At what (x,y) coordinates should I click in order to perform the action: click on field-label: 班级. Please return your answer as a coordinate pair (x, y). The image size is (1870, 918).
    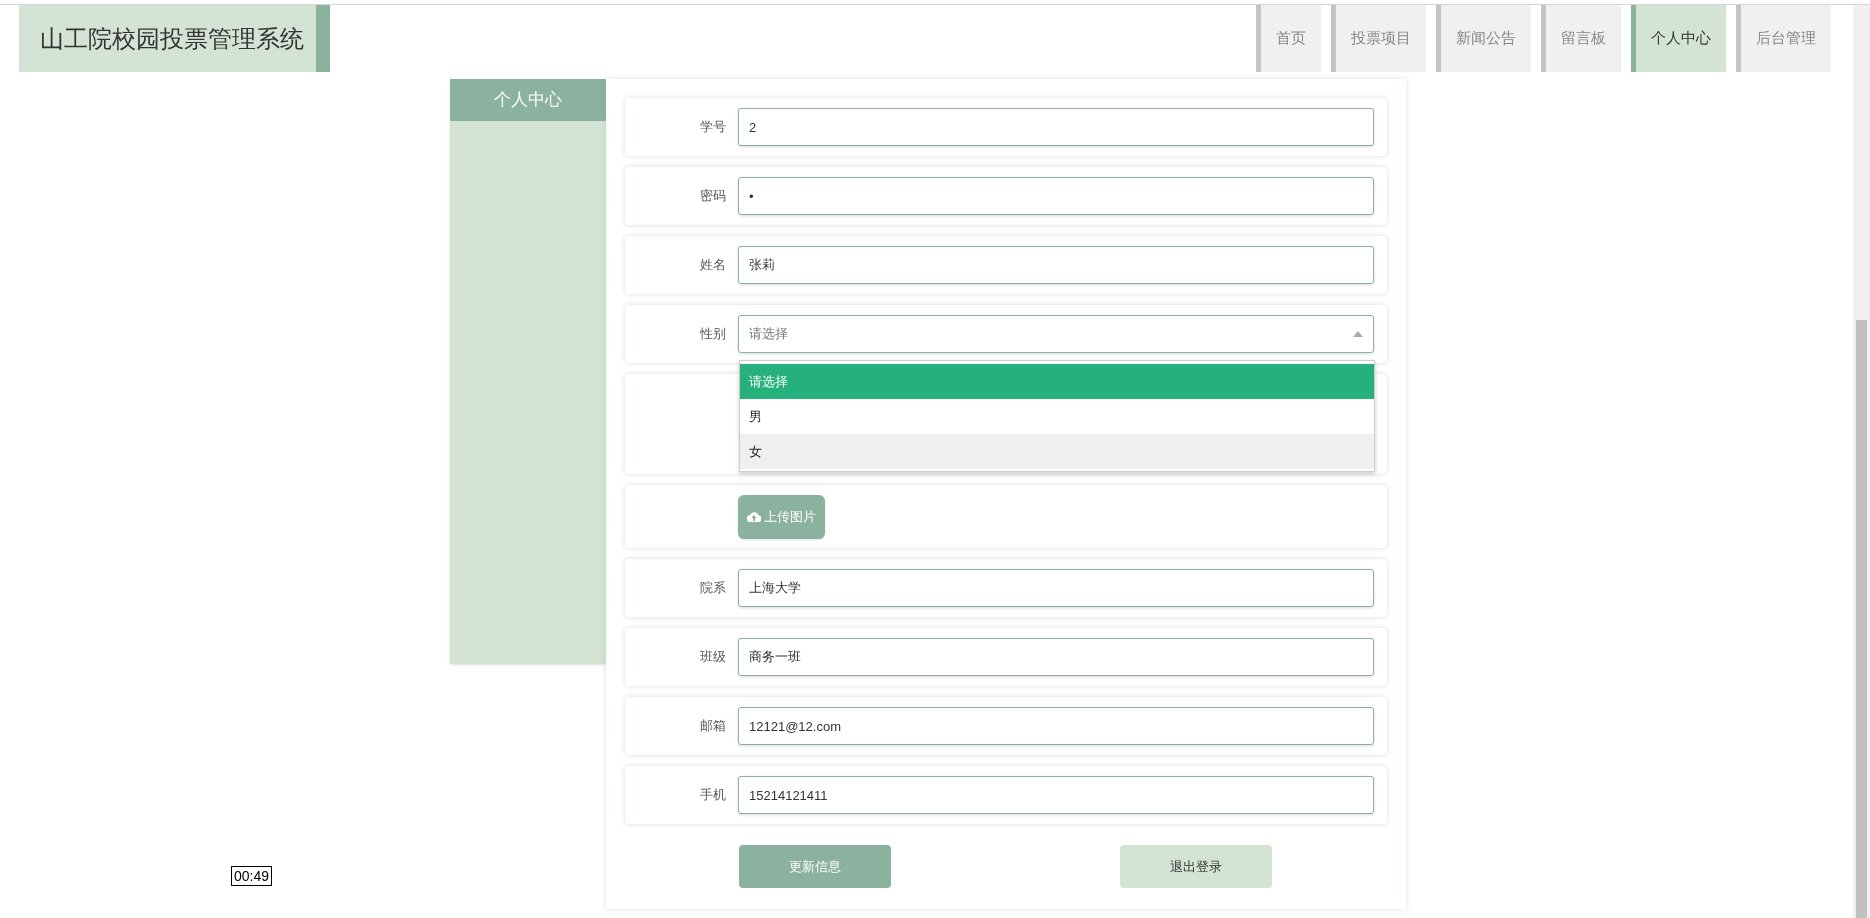
    Looking at the image, I should click on (712, 657).